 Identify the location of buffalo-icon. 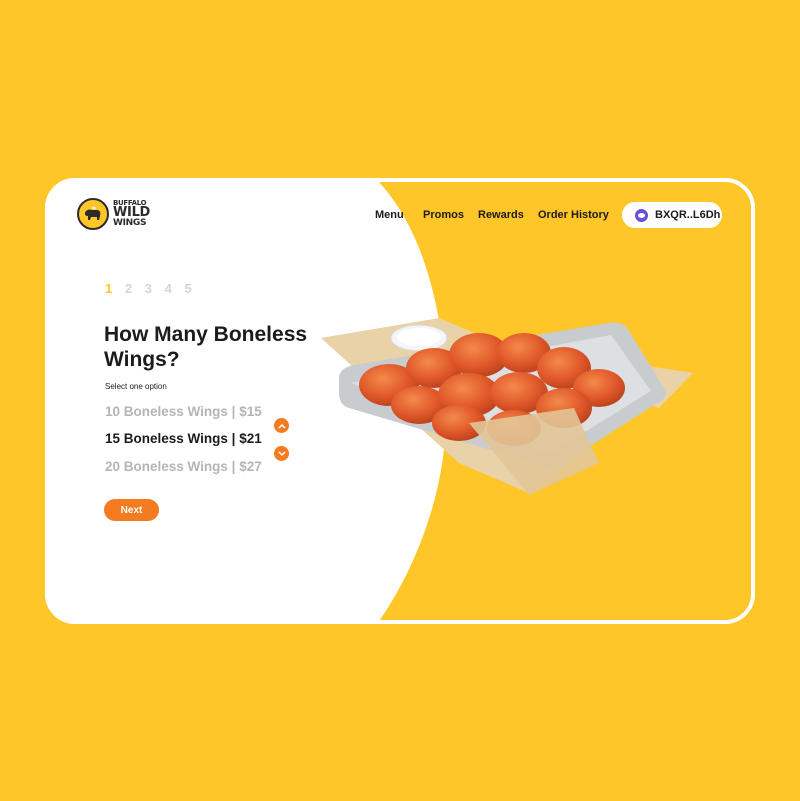
(93, 214).